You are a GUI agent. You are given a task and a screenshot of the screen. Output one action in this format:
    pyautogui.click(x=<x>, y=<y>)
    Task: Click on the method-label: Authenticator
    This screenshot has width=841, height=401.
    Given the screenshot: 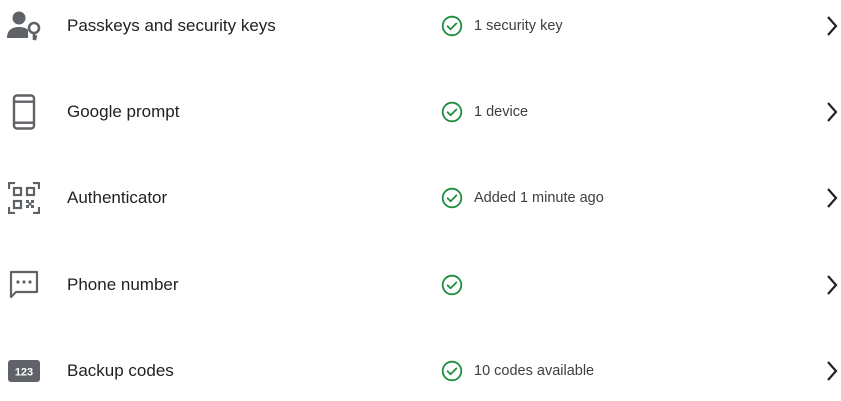 What is the action you would take?
    pyautogui.click(x=117, y=197)
    